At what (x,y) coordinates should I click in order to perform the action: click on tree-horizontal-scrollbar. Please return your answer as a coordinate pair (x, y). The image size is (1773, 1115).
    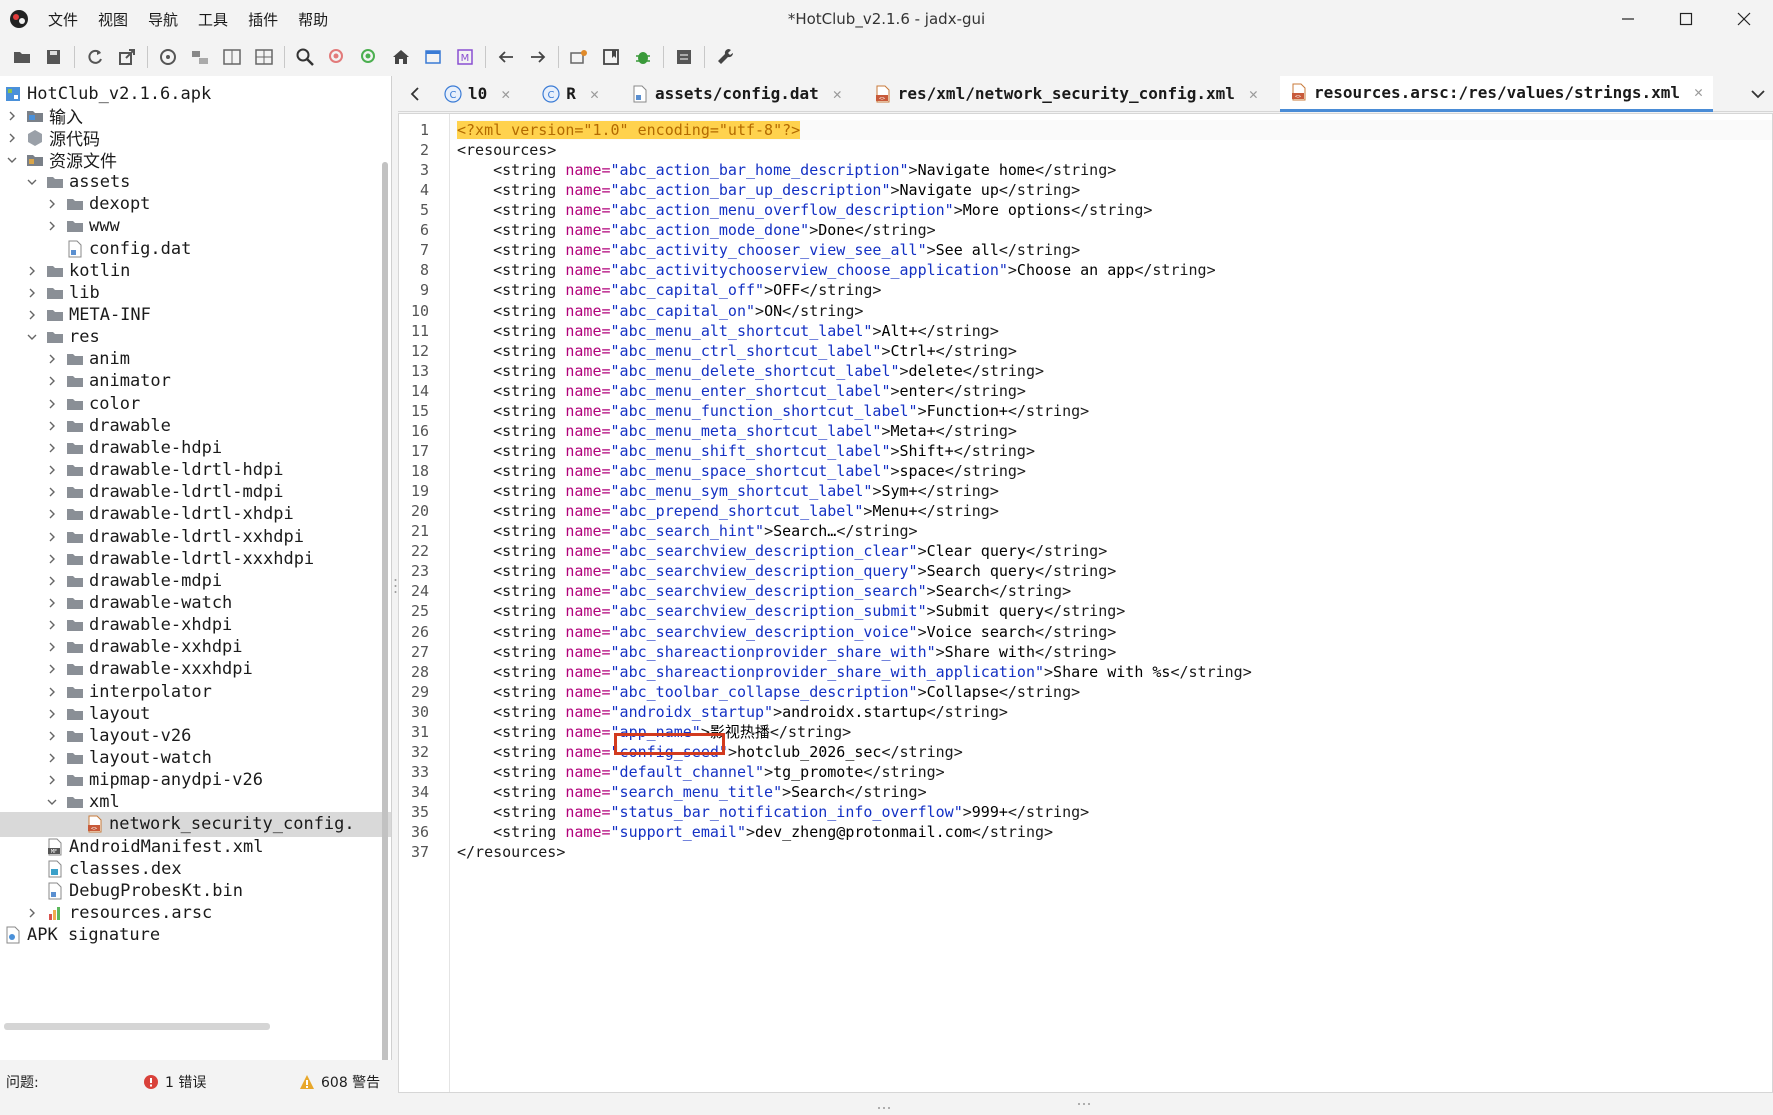
    Looking at the image, I should click on (137, 1026).